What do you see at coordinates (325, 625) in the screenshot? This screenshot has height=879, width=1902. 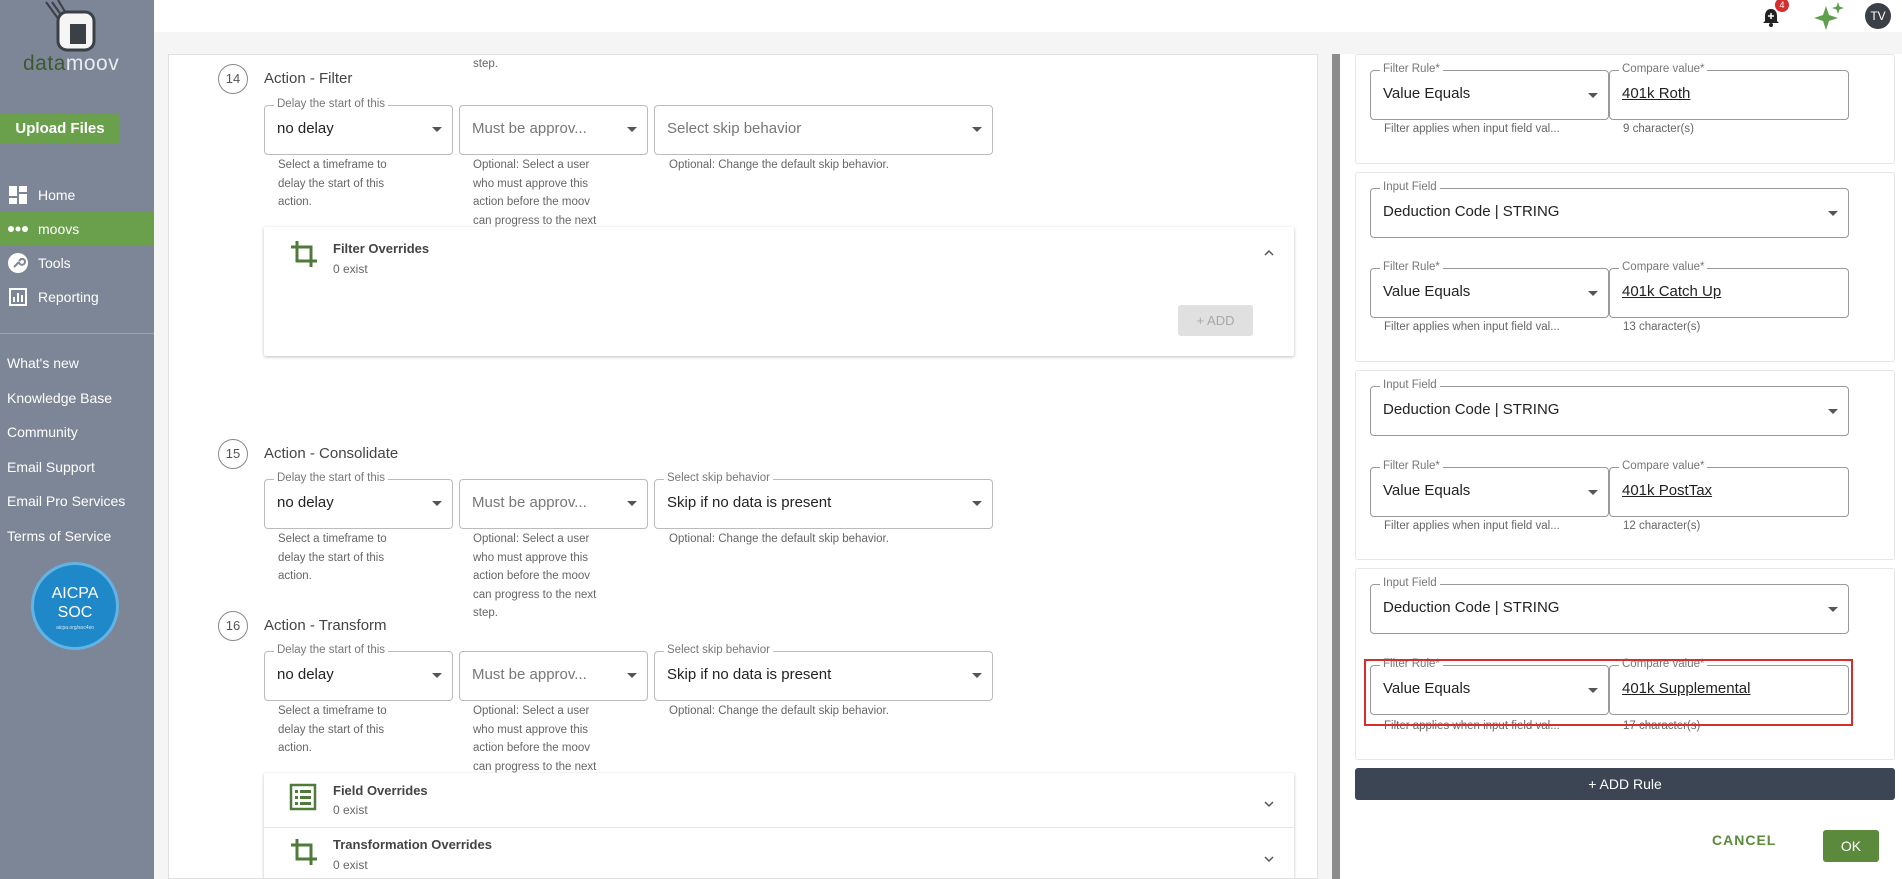 I see `action-title-transform: Action - Transform` at bounding box center [325, 625].